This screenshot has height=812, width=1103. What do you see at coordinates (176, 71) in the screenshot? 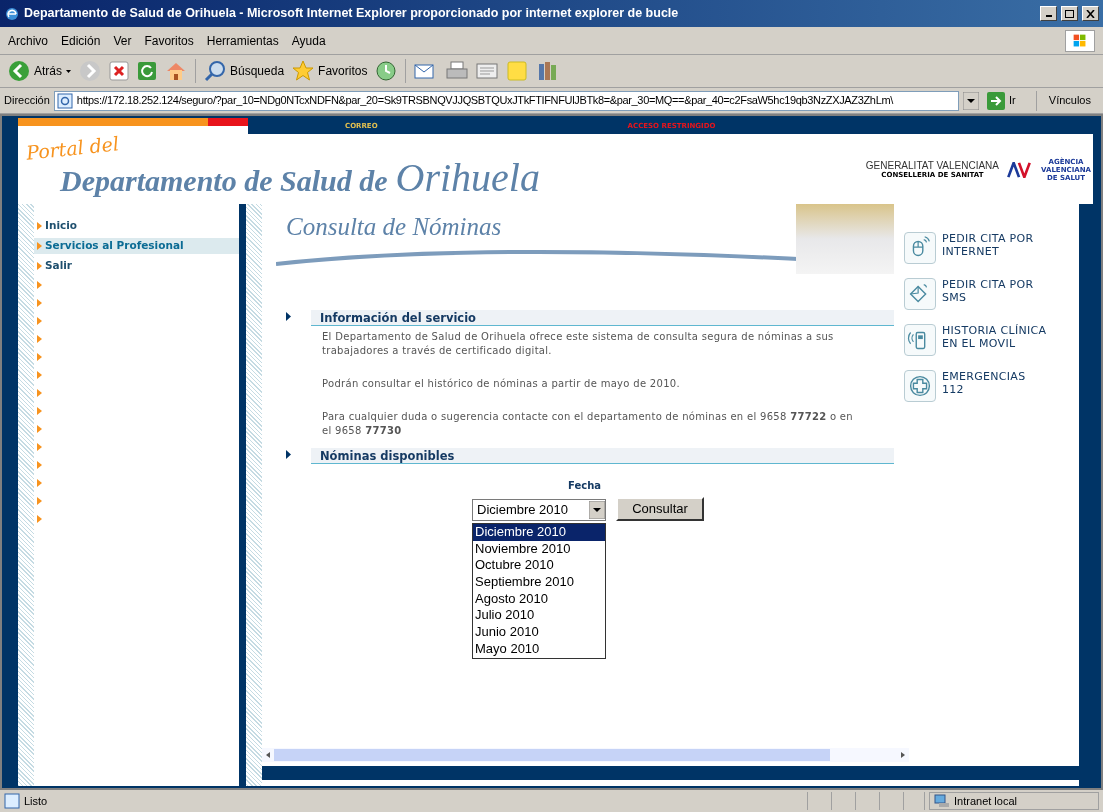
I see `home-icon` at bounding box center [176, 71].